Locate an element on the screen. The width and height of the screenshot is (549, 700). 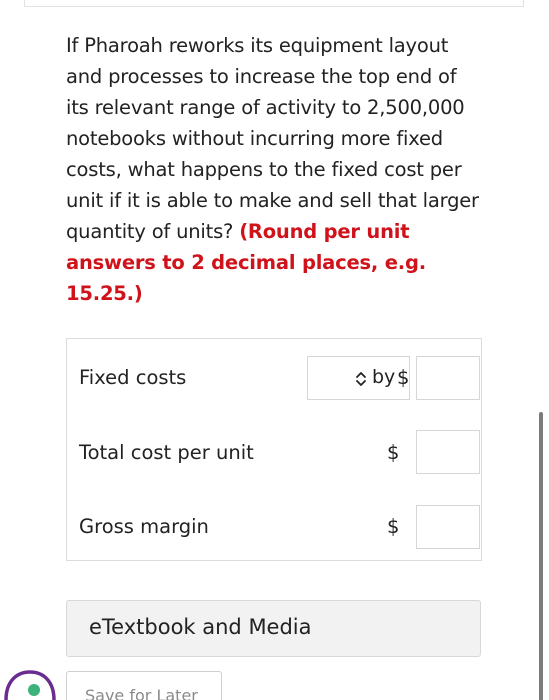
total-cost-per-unit-currency: $ is located at coordinates (393, 452).